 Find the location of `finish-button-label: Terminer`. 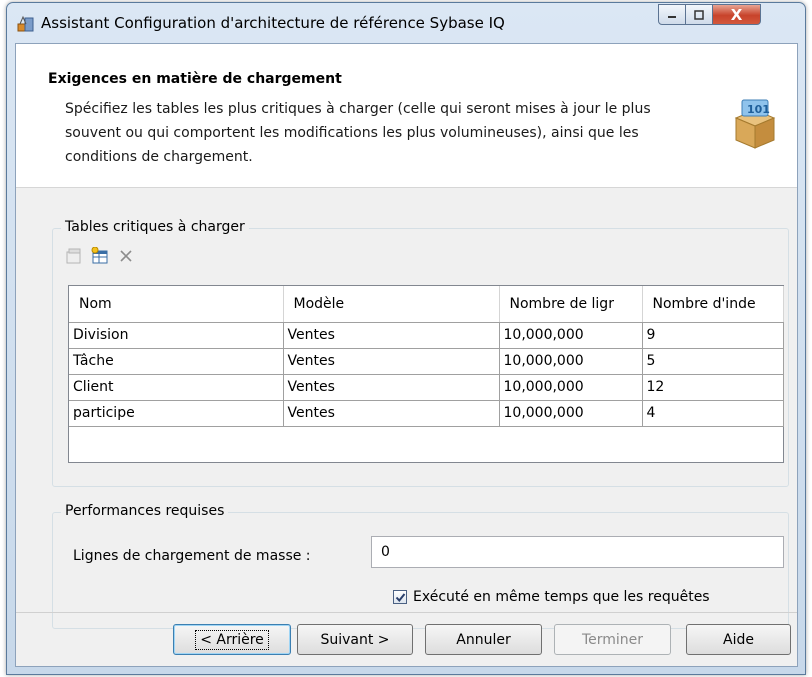

finish-button-label: Terminer is located at coordinates (612, 639).